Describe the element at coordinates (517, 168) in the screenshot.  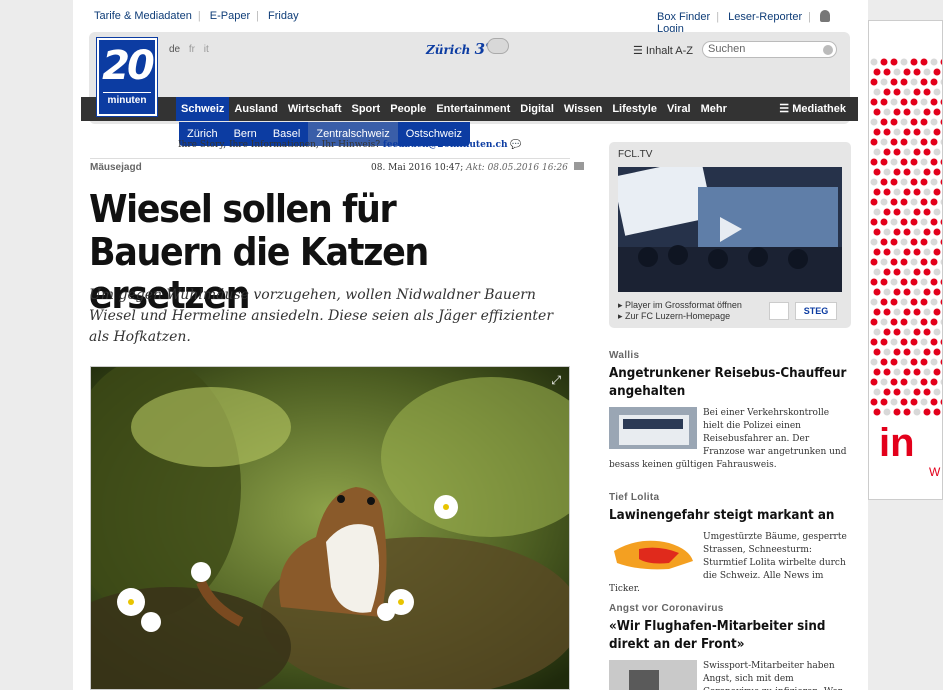
I see `article-updated: Akt: 08.05.2016 16:26` at that location.